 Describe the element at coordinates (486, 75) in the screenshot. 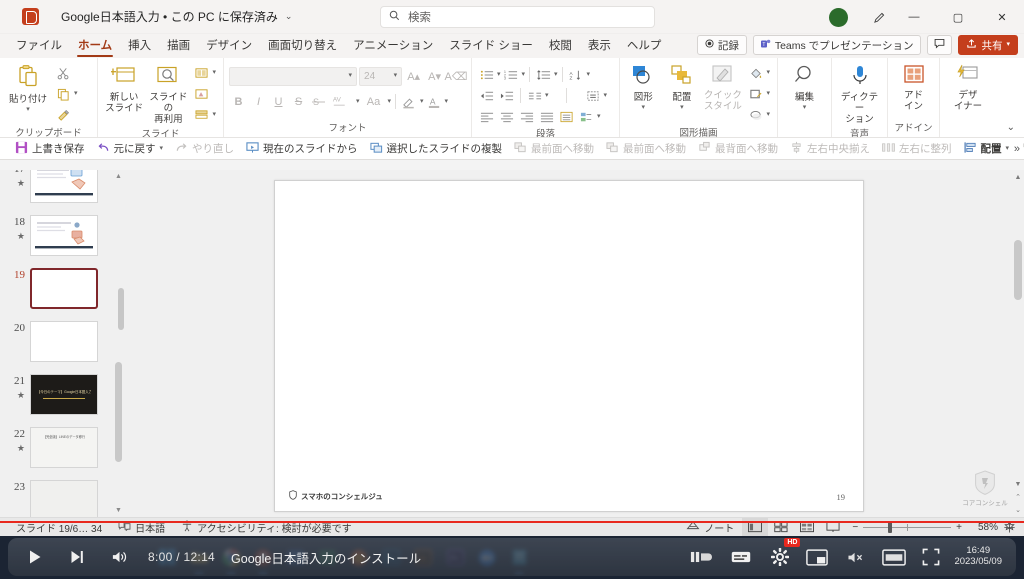

I see `bullets-button` at that location.